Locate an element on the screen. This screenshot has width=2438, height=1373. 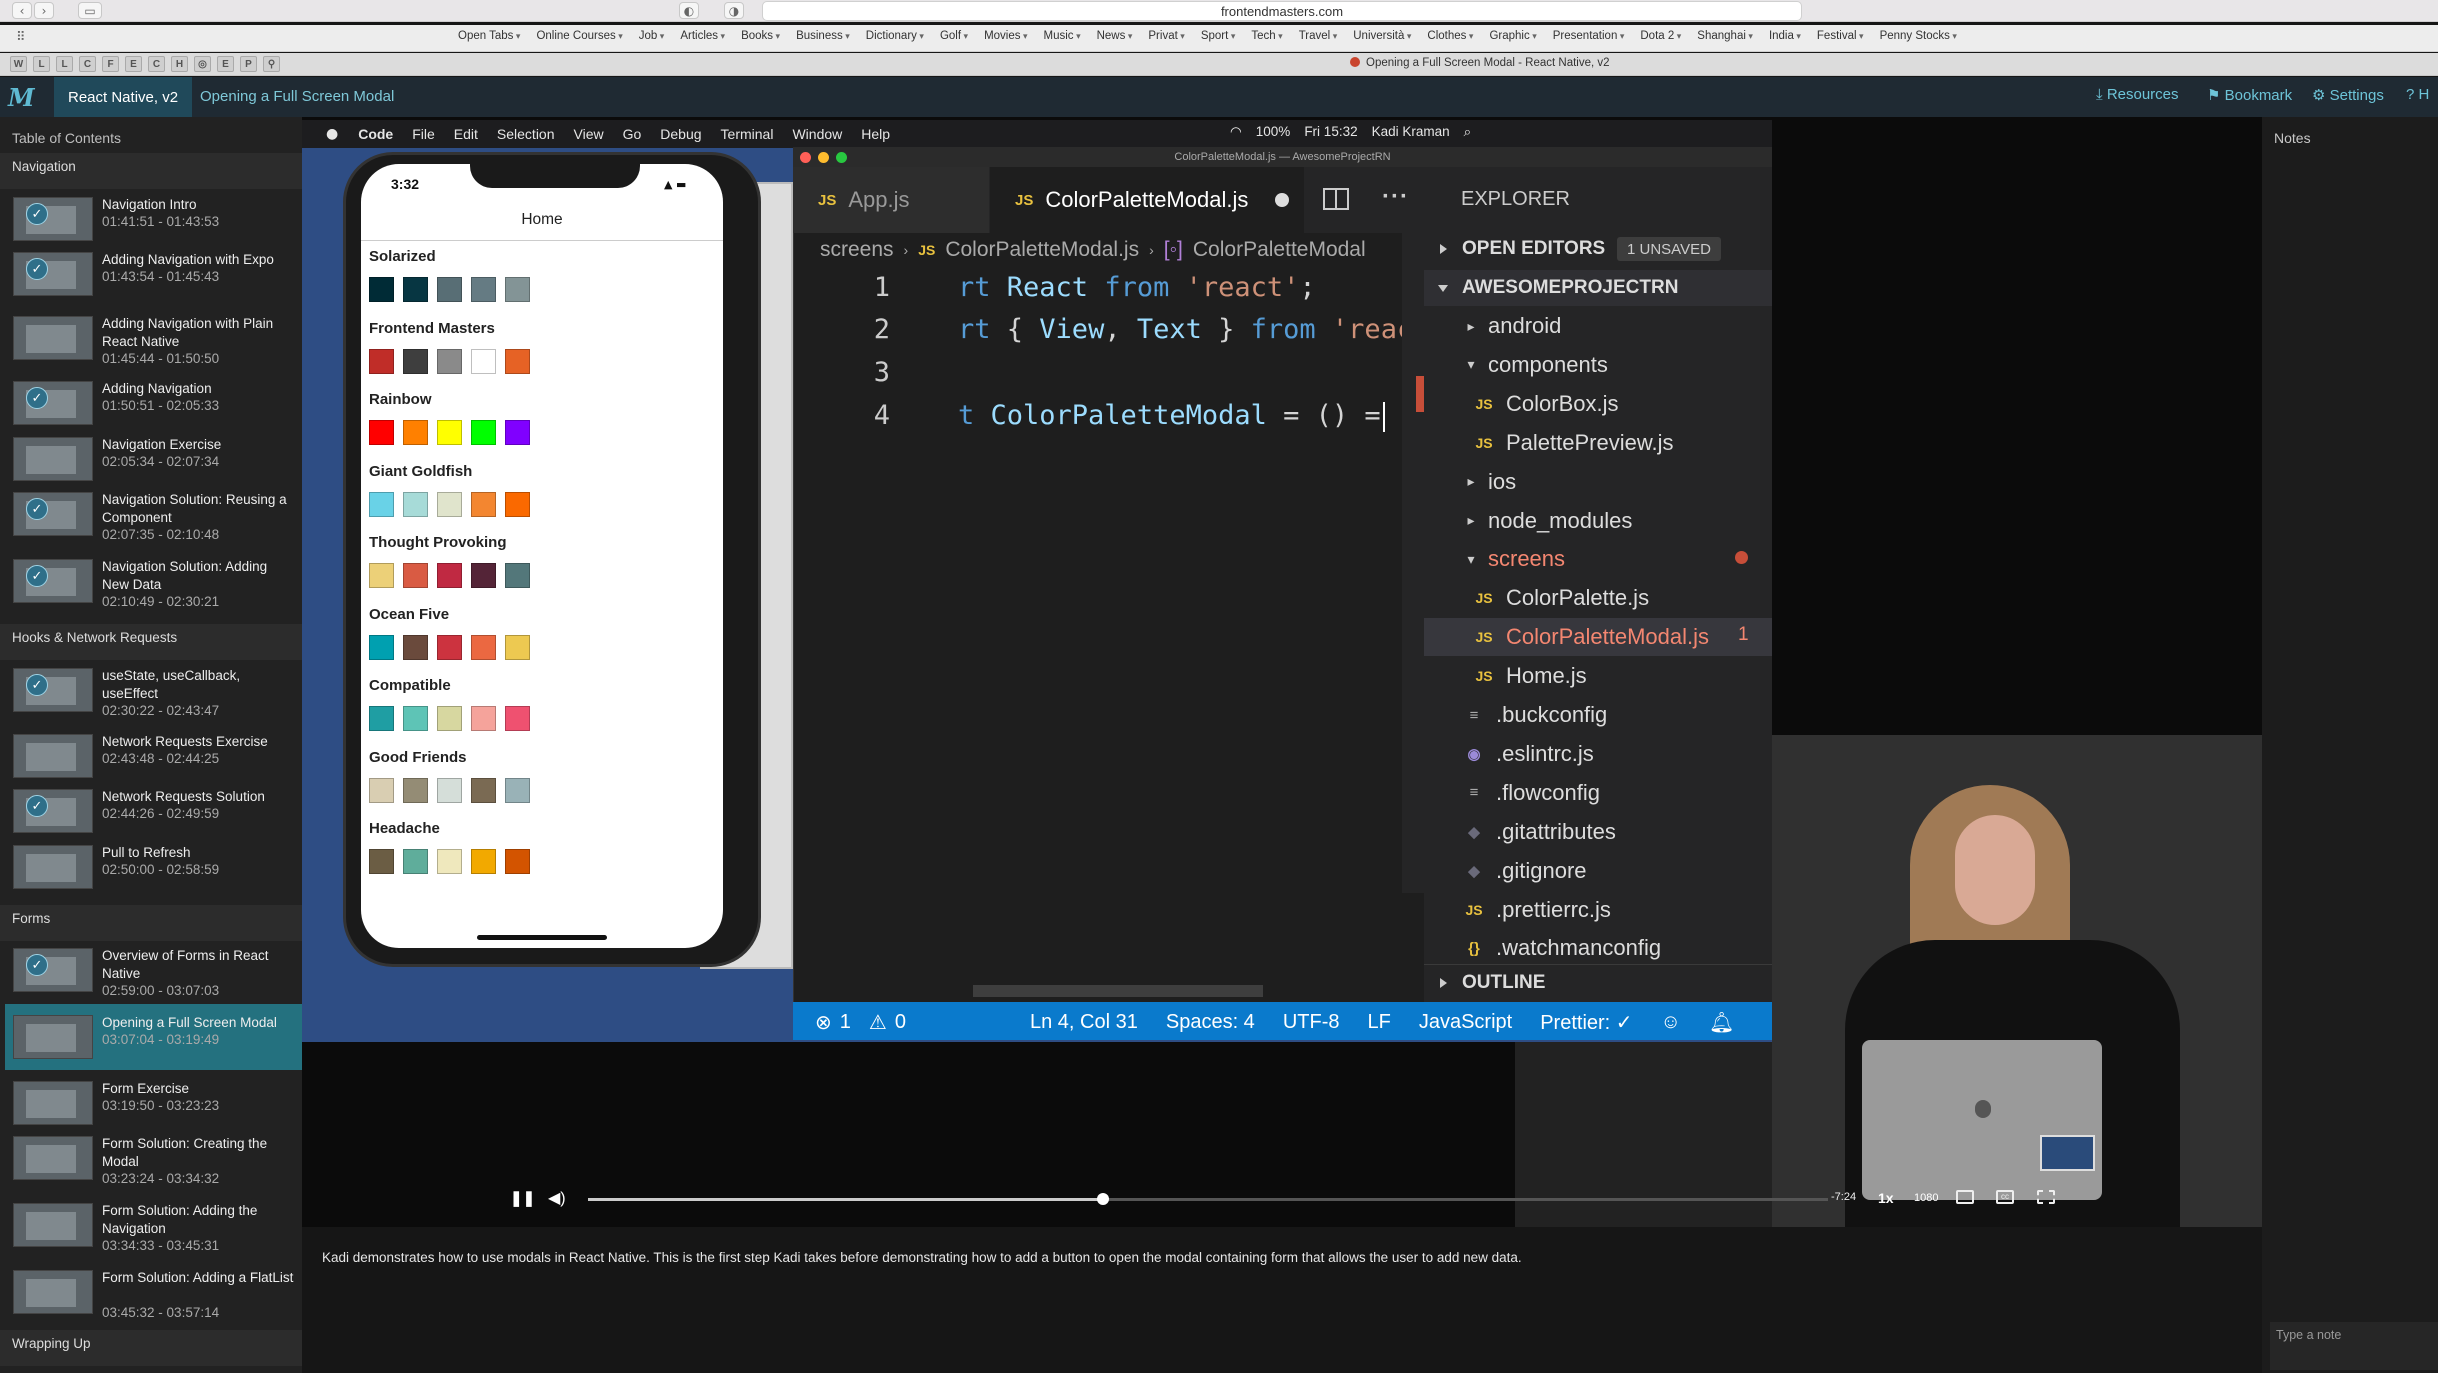
line-ending: LF is located at coordinates (1378, 1022).